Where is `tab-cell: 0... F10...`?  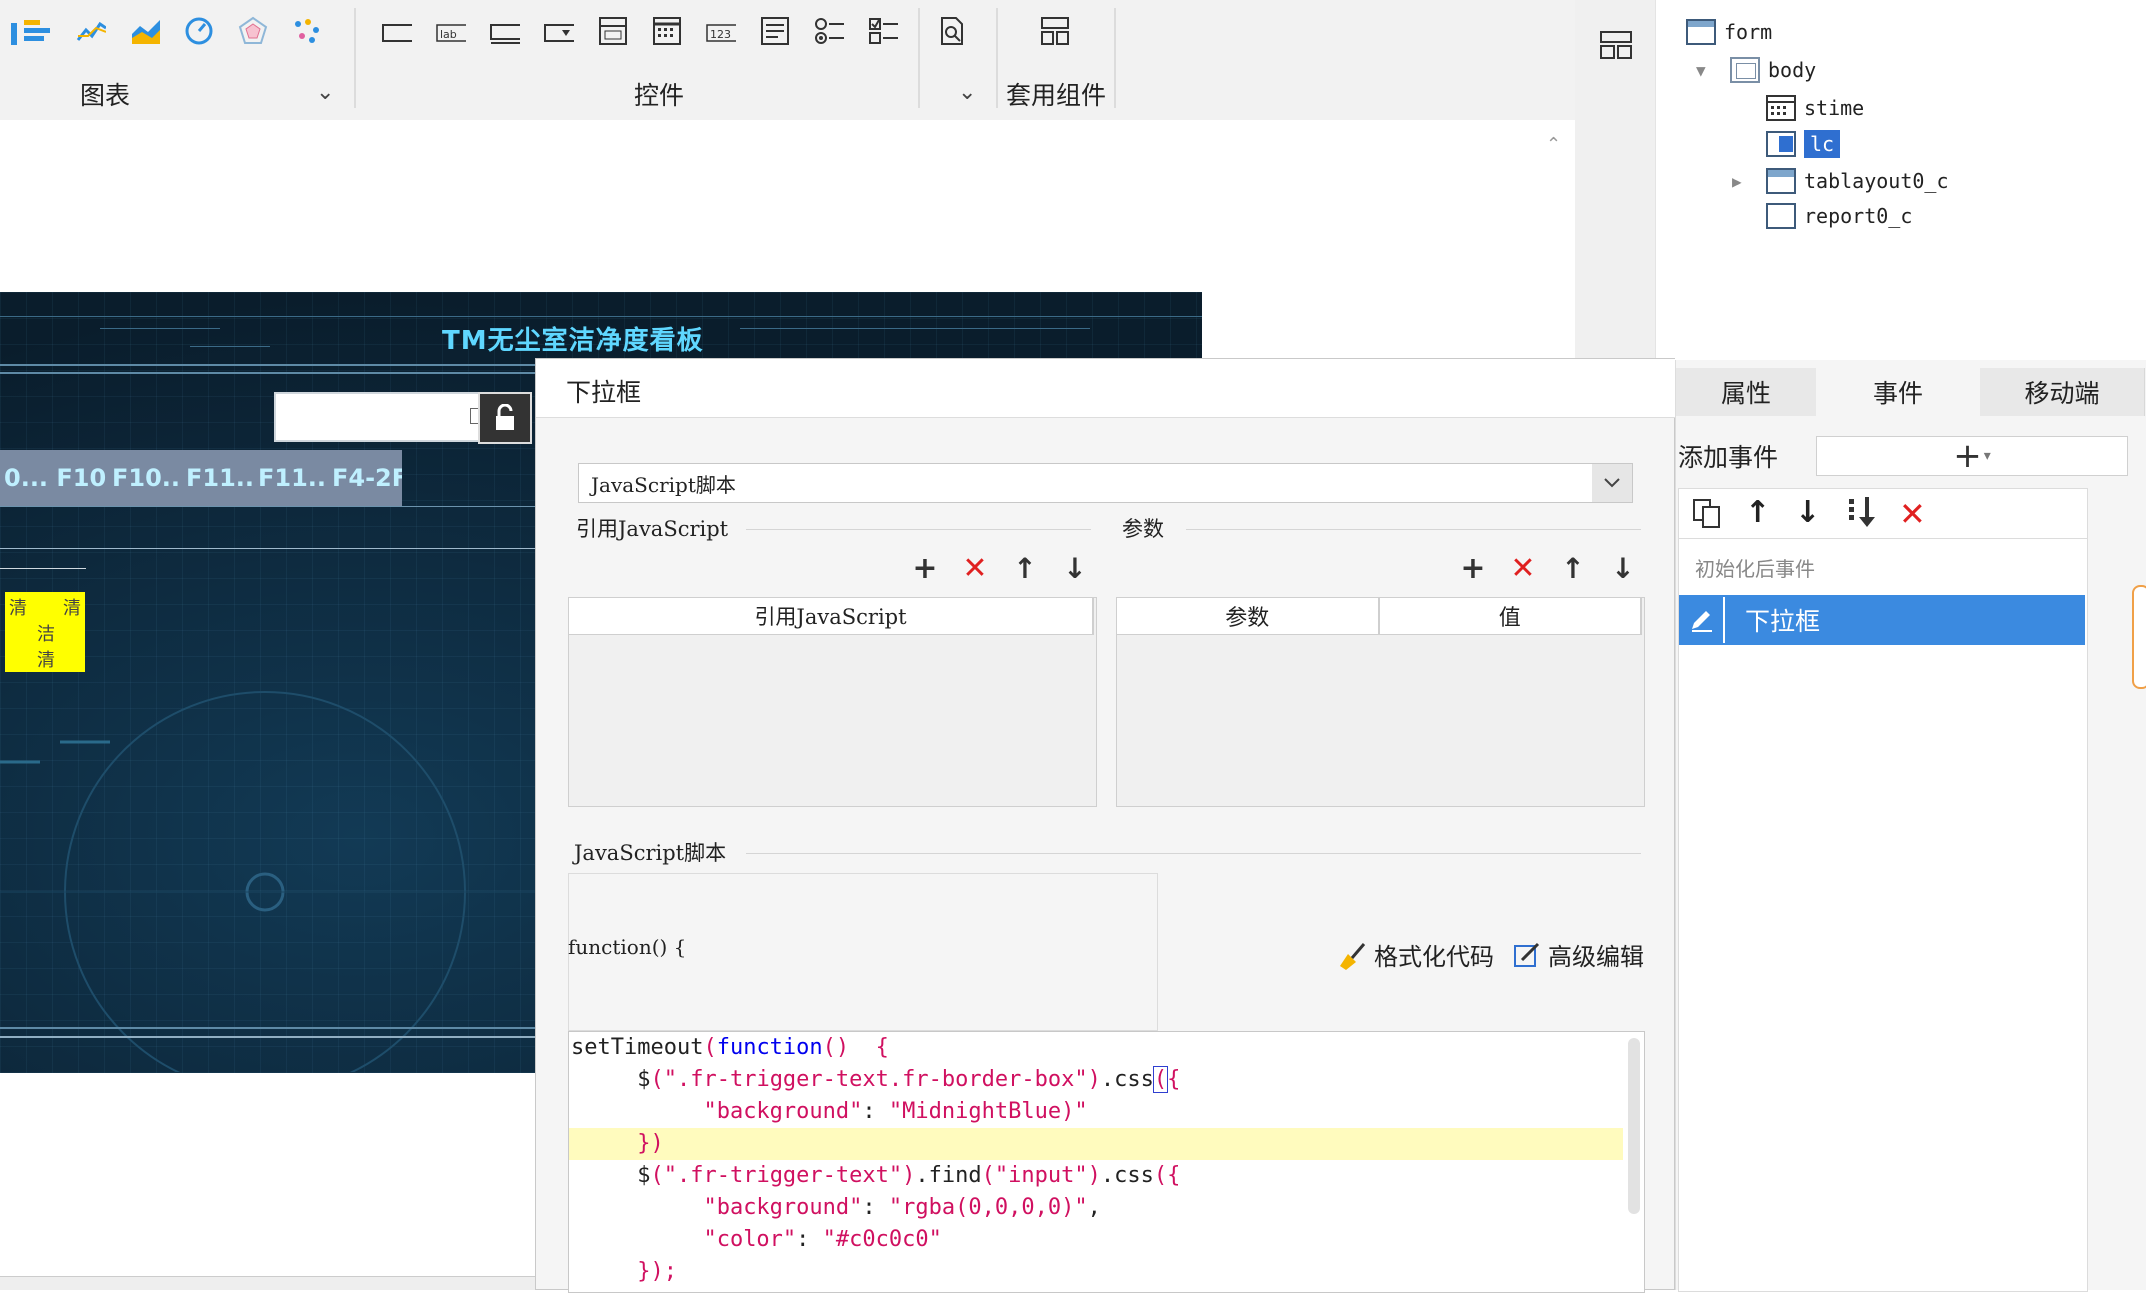 tab-cell: 0... F10... is located at coordinates (55, 478).